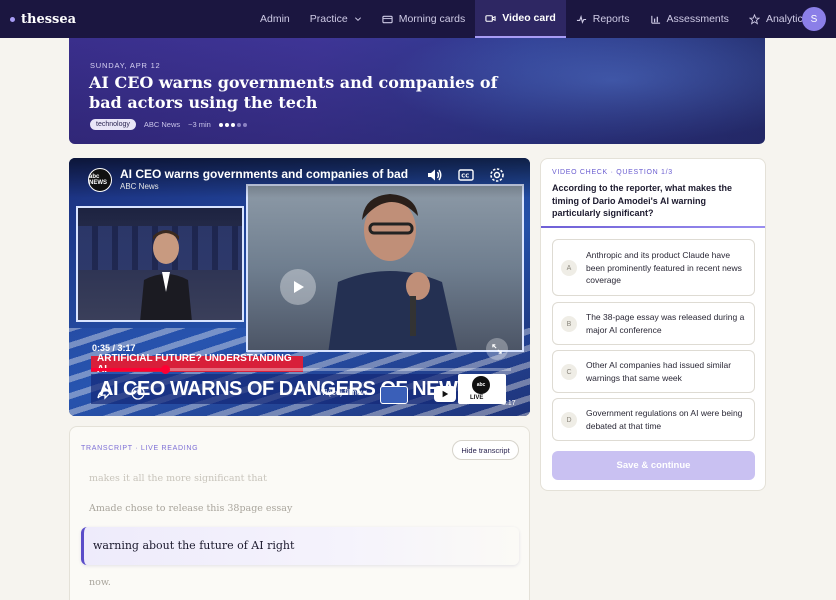 The height and width of the screenshot is (600, 836). Describe the element at coordinates (754, 19) in the screenshot. I see `star-icon` at that location.